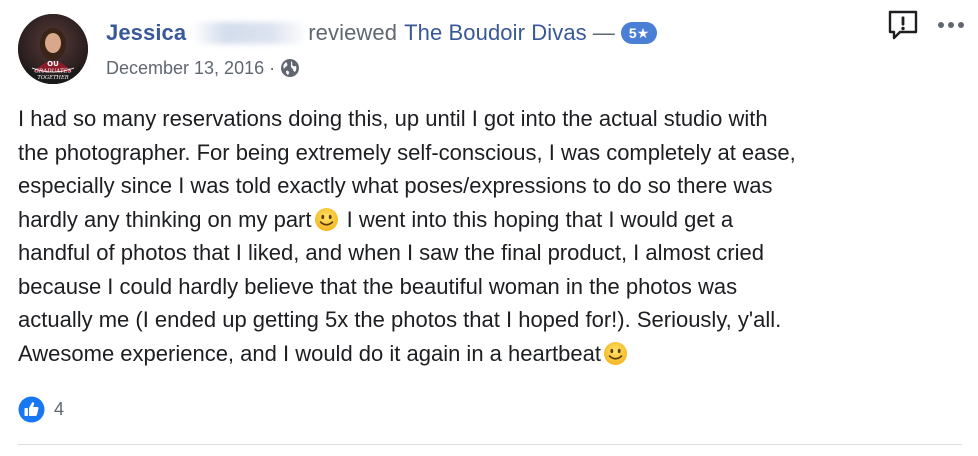 The width and height of the screenshot is (978, 456). I want to click on author-avatar: GRADUATES TOGETHER OU, so click(53, 49).